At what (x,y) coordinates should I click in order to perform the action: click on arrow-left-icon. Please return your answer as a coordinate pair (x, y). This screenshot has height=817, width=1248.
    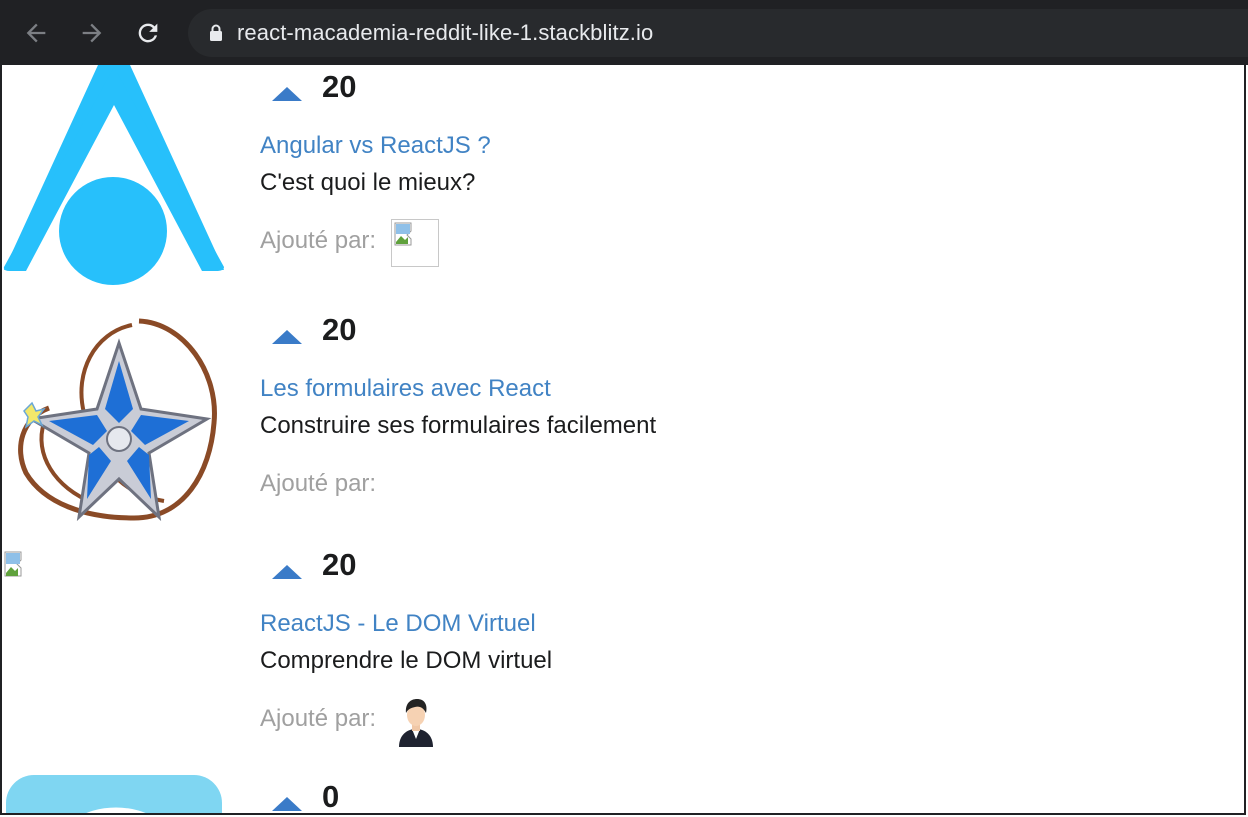
    Looking at the image, I should click on (36, 33).